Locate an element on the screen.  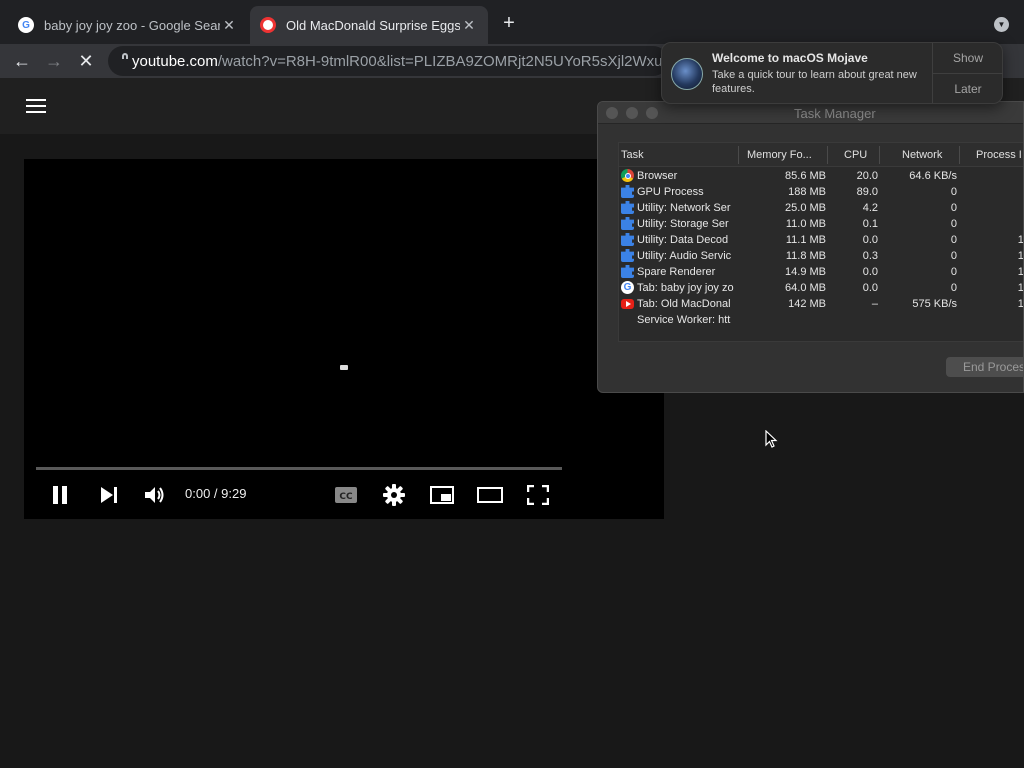
table-row: Utility: Data Decod 11.1 MB 0.0 0 12 is located at coordinates (821, 240).